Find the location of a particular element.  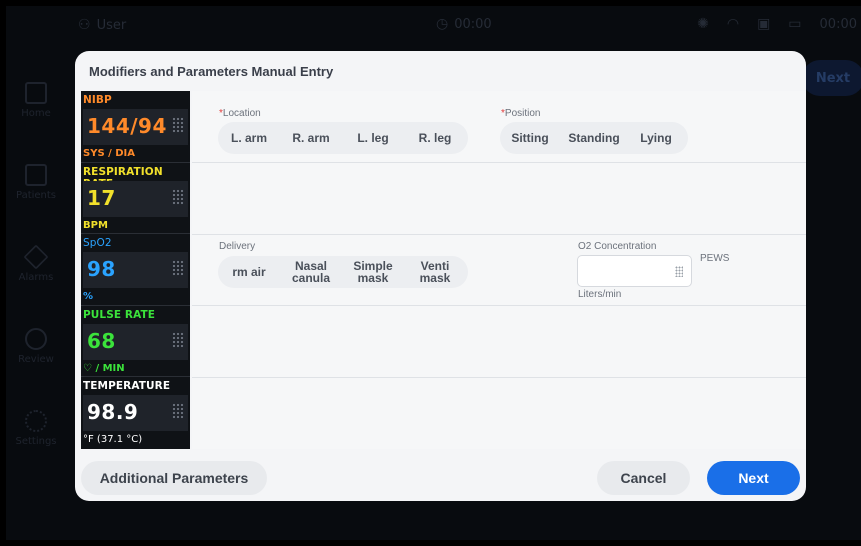

position-selector: Sitting Standing Lying is located at coordinates (594, 138).